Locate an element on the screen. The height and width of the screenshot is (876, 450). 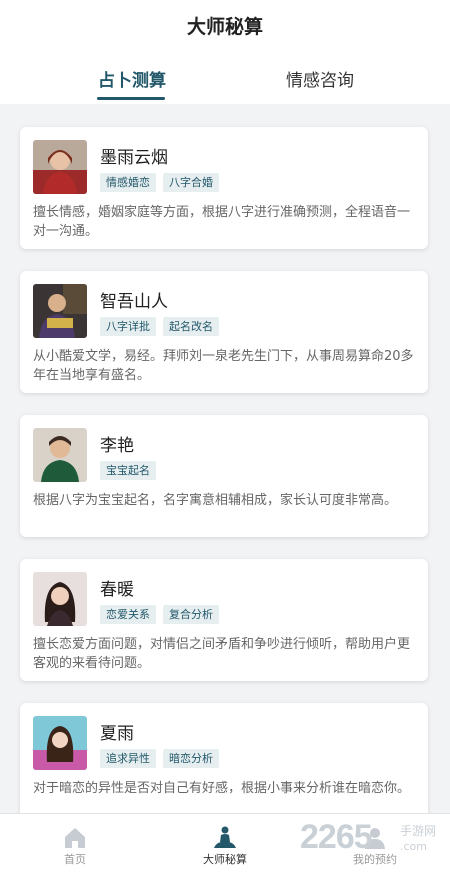
master-name: 李艳 is located at coordinates (117, 446).